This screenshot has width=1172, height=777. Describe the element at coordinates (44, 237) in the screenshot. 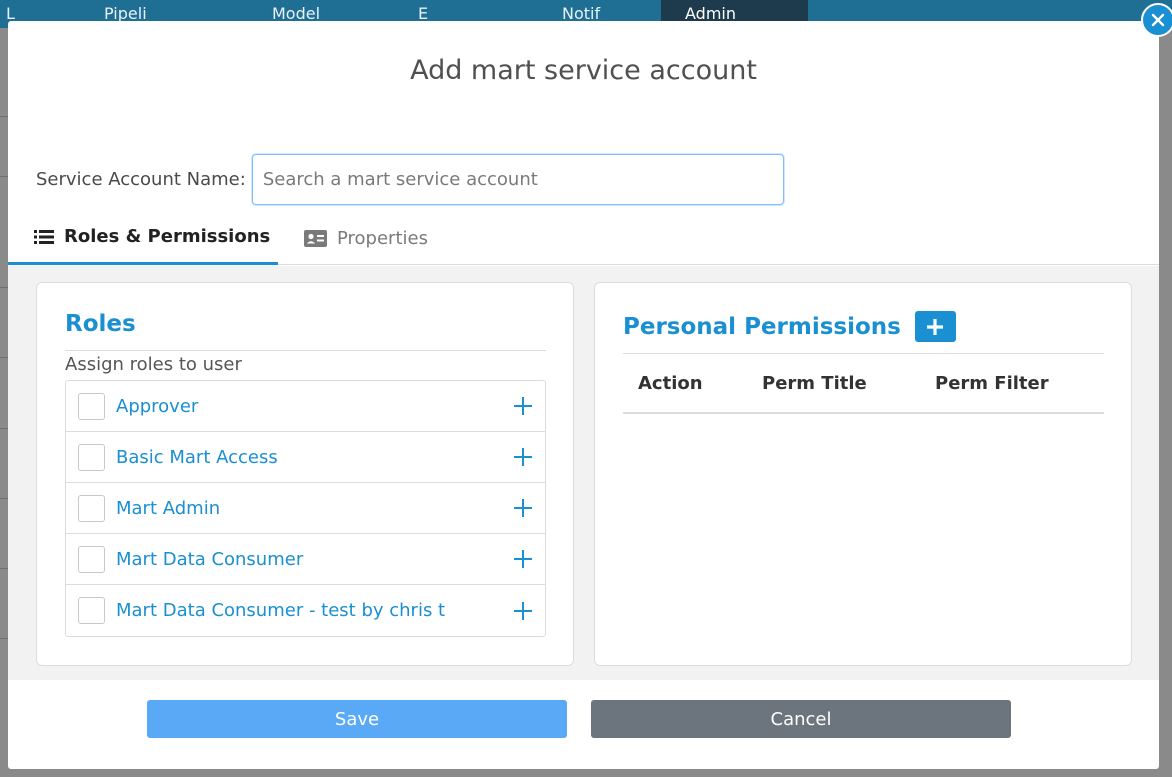

I see `list-icon` at that location.